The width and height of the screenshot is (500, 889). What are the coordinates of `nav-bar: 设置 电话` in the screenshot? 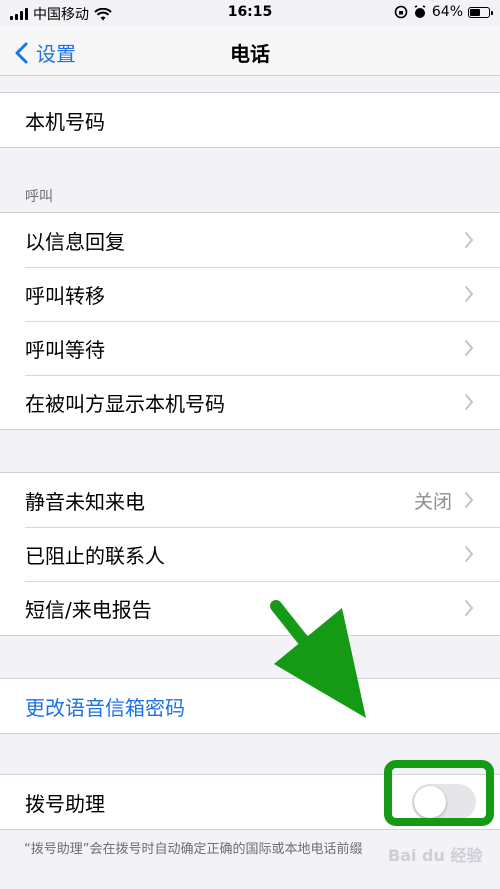 It's located at (250, 51).